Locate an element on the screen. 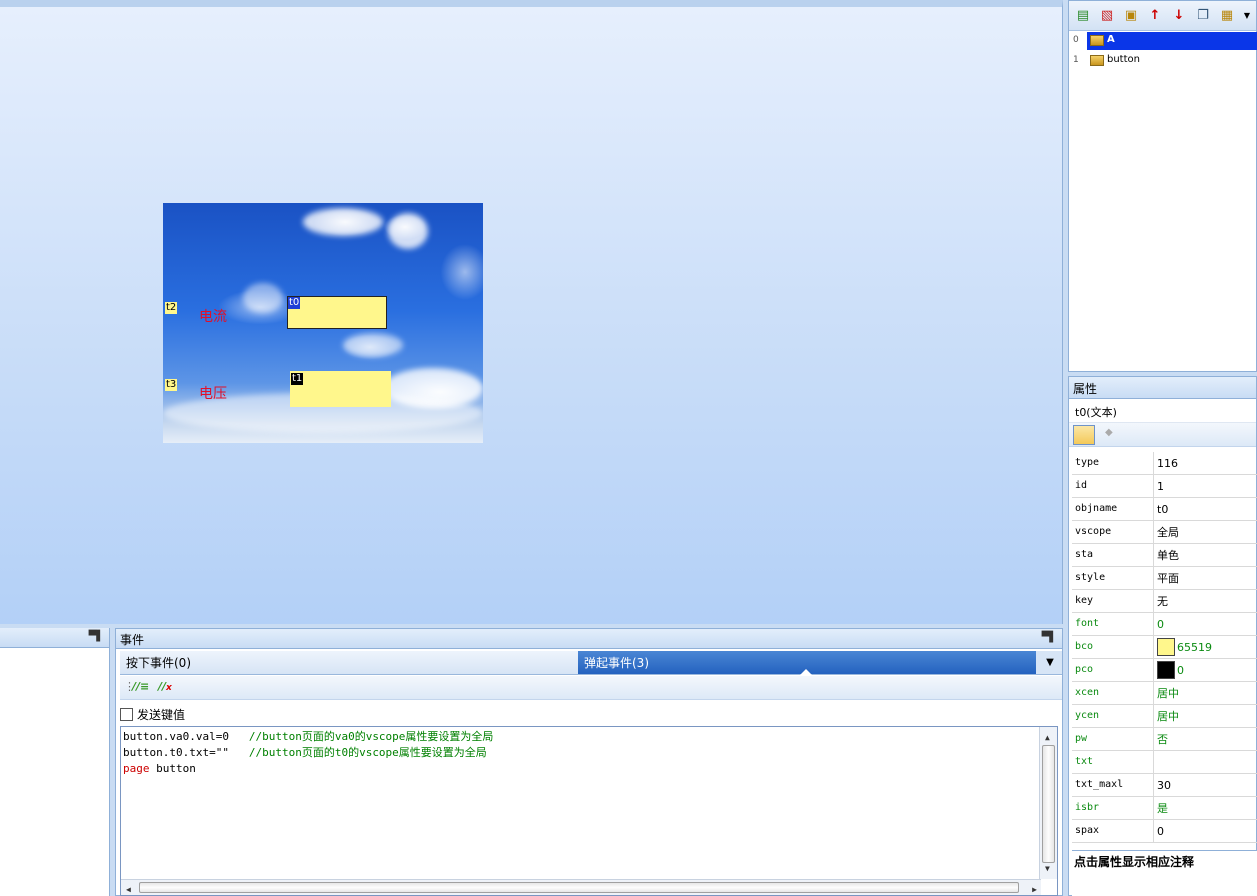  property-name: id is located at coordinates (1113, 486).